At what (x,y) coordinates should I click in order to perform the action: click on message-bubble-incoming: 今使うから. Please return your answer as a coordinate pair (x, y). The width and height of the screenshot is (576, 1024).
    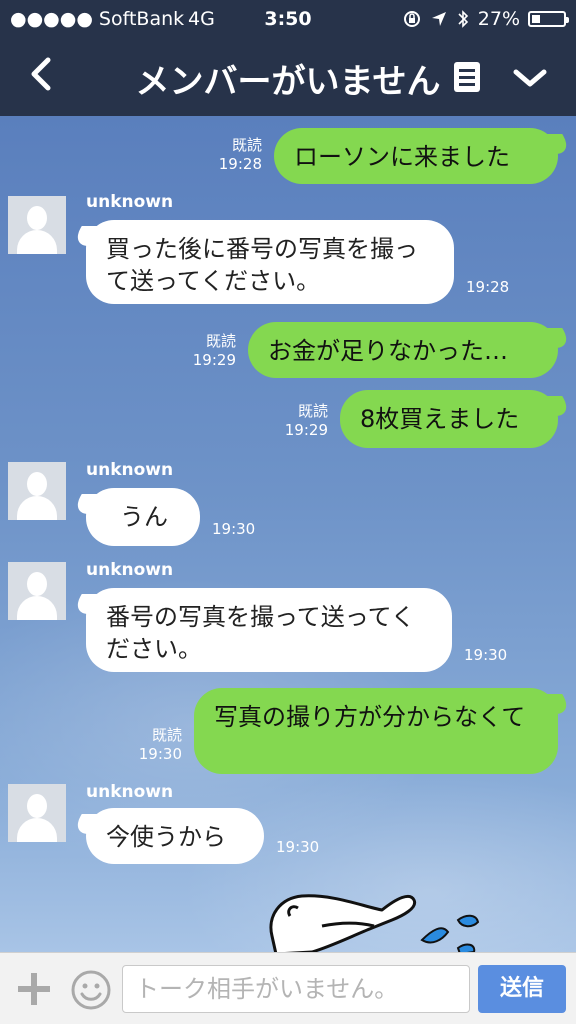
    Looking at the image, I should click on (175, 836).